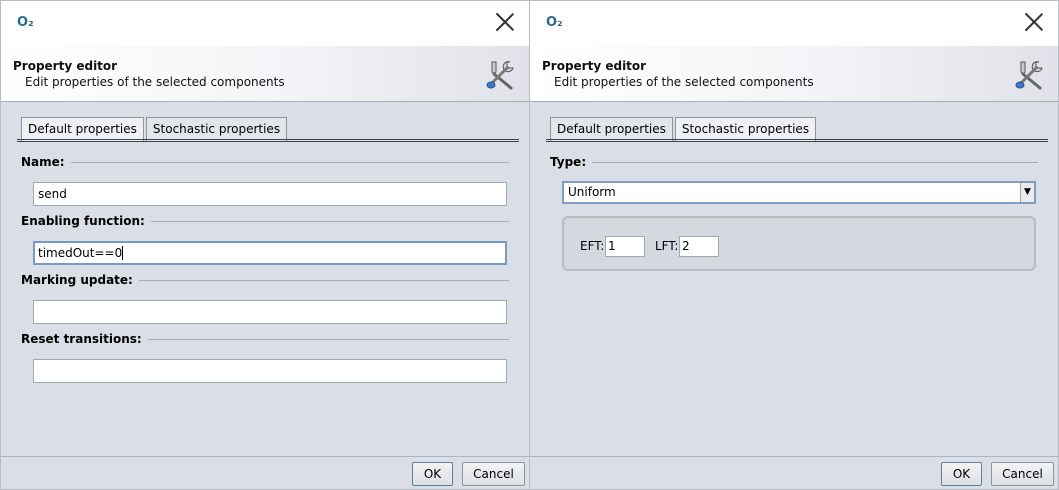 This screenshot has width=1059, height=490. Describe the element at coordinates (270, 371) in the screenshot. I see `reset-transitions-field` at that location.